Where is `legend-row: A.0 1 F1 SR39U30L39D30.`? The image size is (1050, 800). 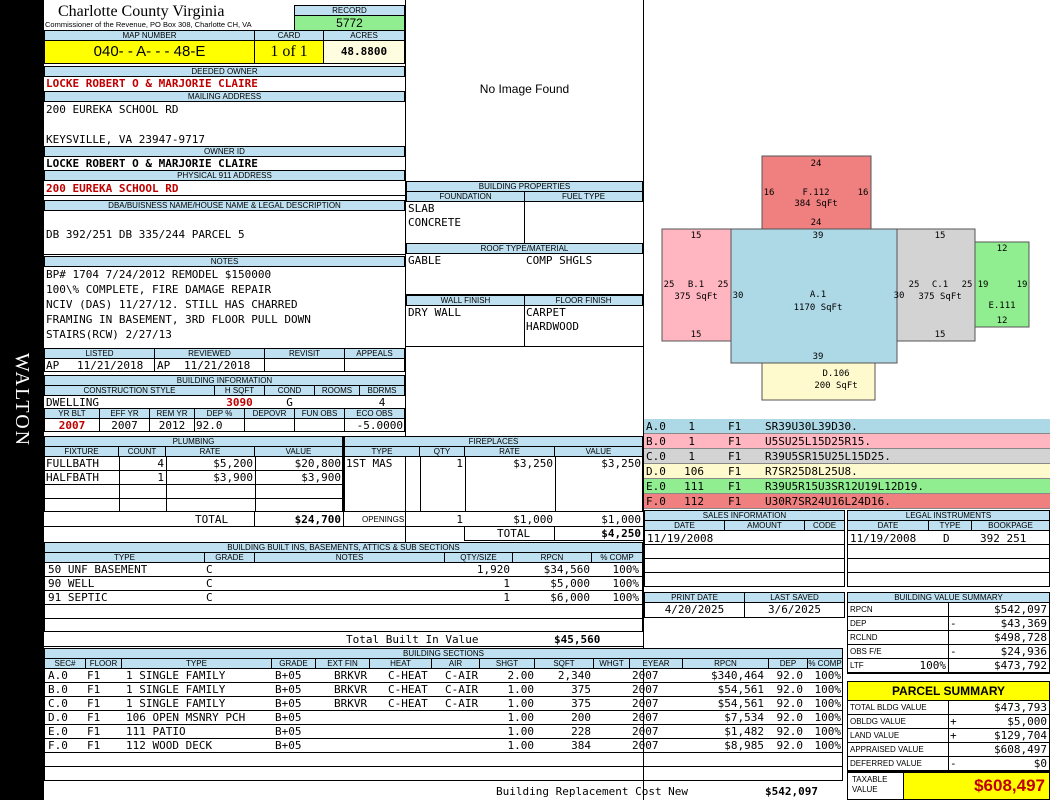
legend-row: A.0 1 F1 SR39U30L39D30. is located at coordinates (847, 426).